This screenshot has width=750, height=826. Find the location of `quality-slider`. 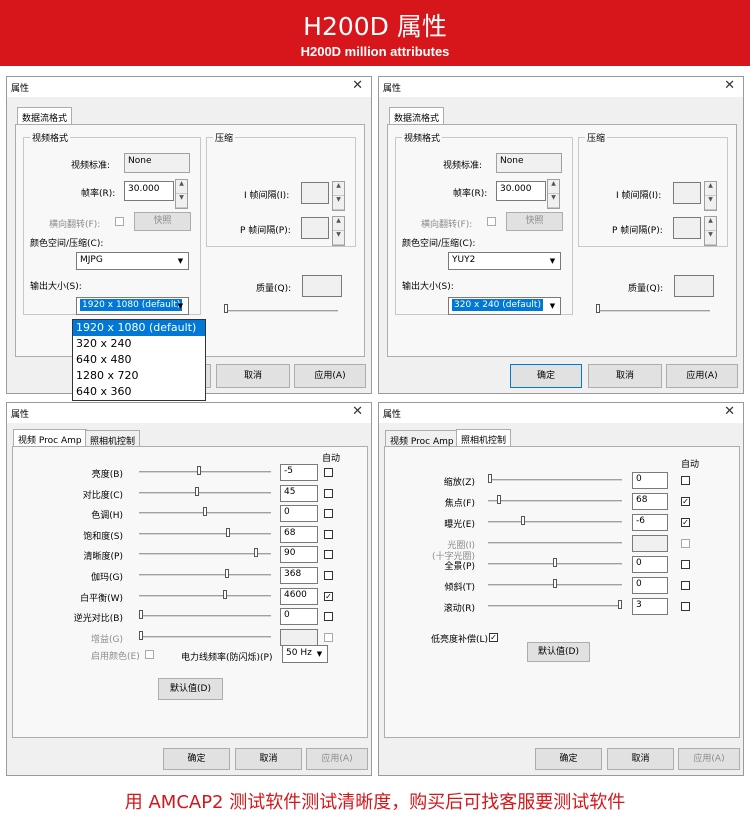

quality-slider is located at coordinates (282, 311).